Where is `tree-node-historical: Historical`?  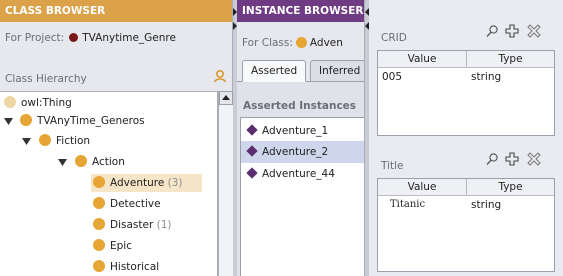
tree-node-historical: Historical is located at coordinates (126, 267).